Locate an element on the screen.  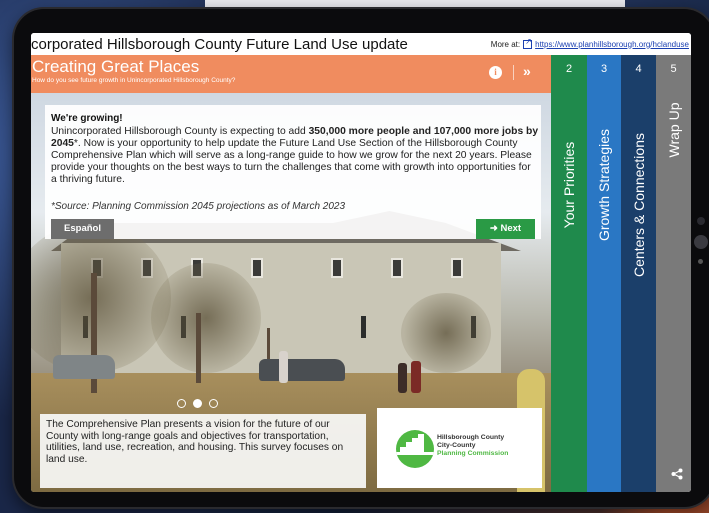
external-link-icon is located at coordinates (528, 43).